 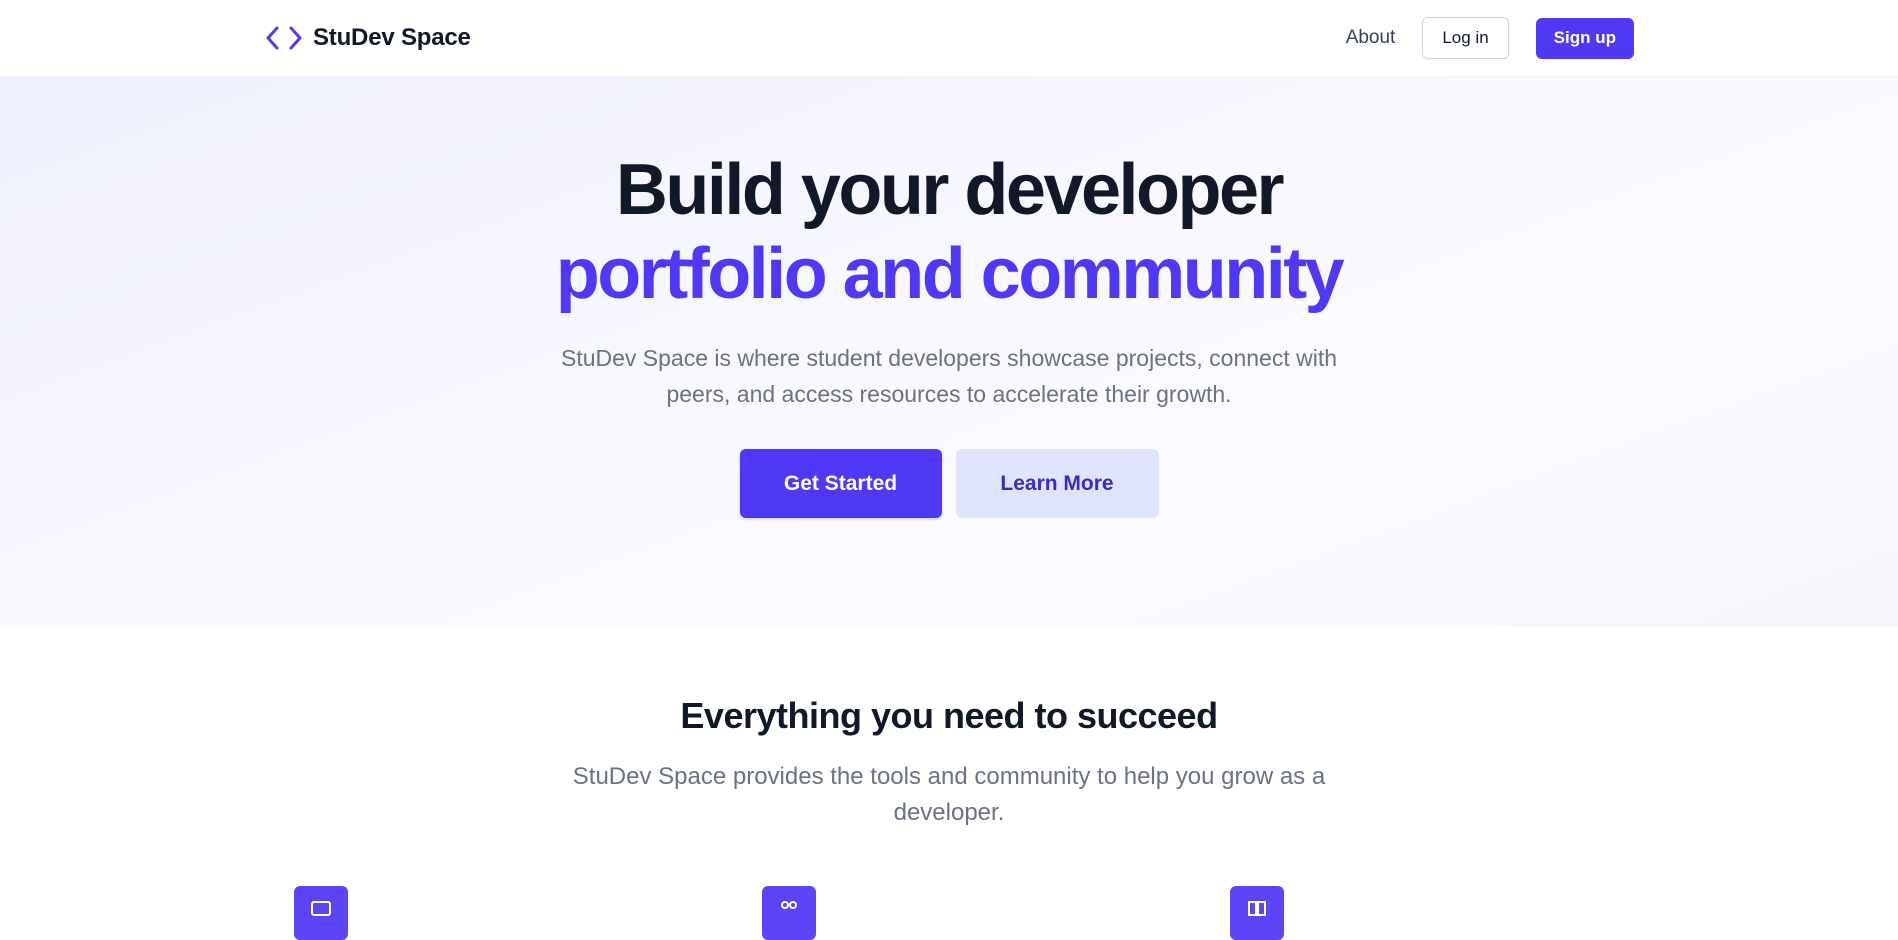 I want to click on nav-actions: About Log in Sign up, so click(x=1490, y=38).